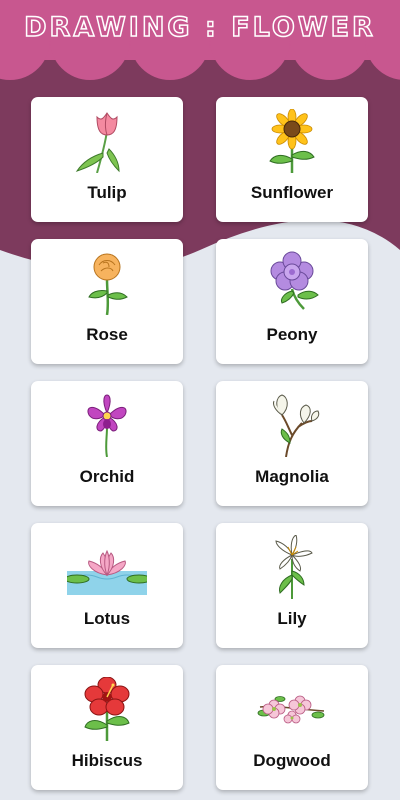 Image resolution: width=400 pixels, height=800 pixels. I want to click on flower-label: Lily, so click(292, 618).